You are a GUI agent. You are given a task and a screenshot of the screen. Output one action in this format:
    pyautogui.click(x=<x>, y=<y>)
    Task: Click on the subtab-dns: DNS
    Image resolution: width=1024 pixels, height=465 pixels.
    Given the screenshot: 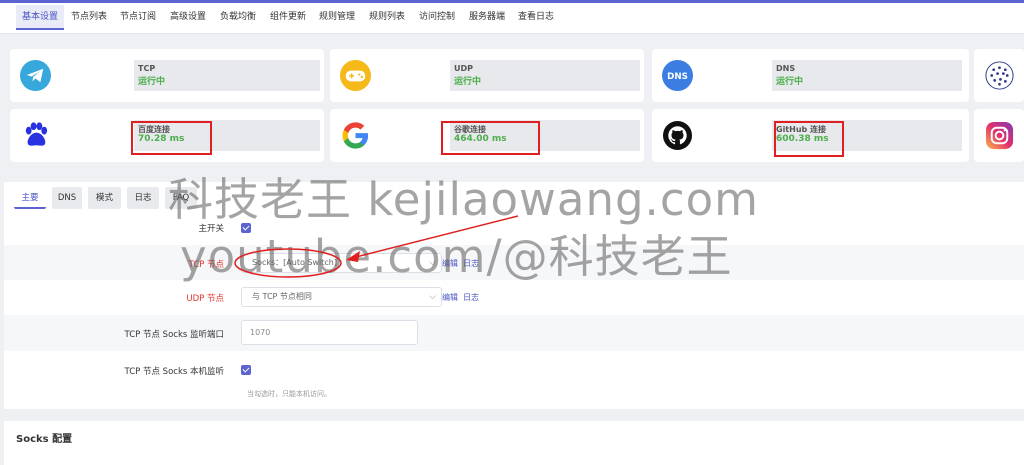 What is the action you would take?
    pyautogui.click(x=67, y=198)
    